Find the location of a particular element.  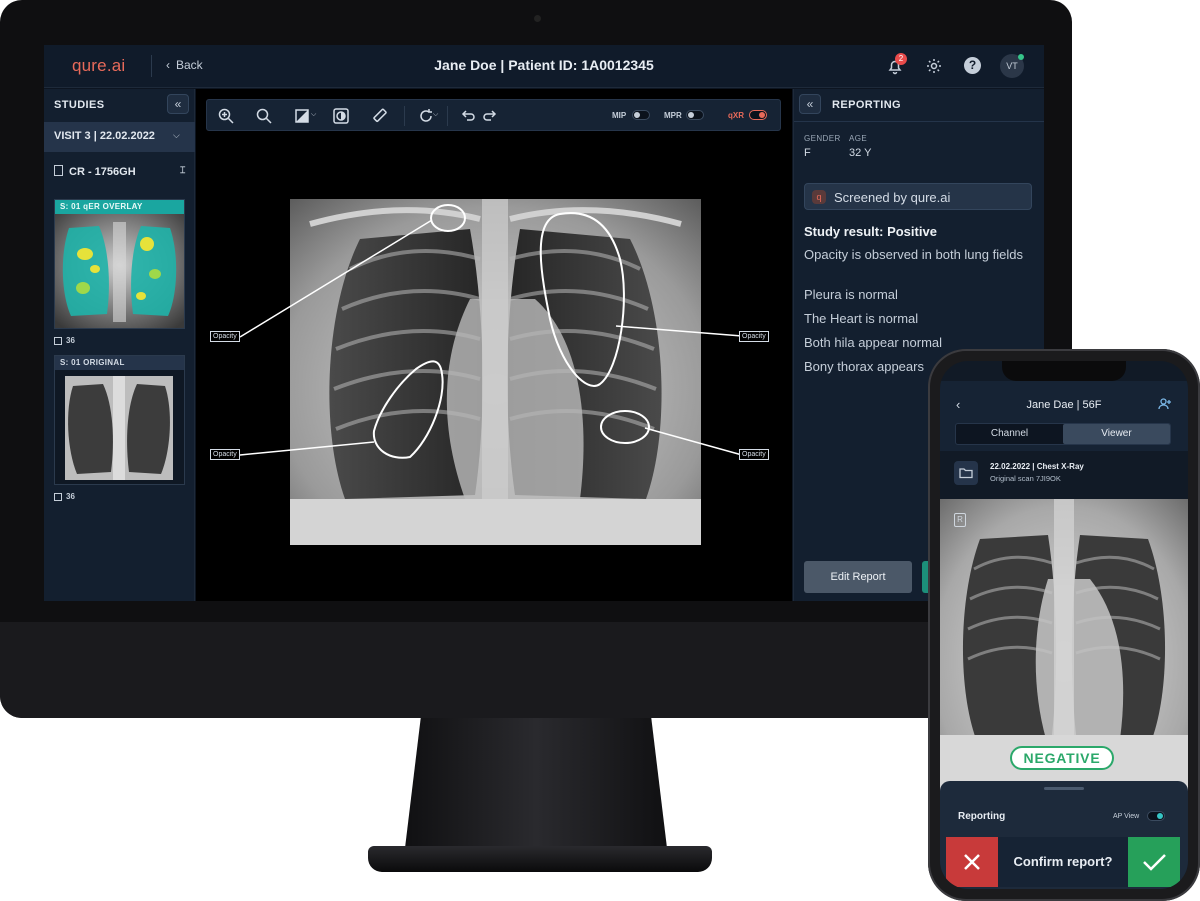

back-button: ‹ Back is located at coordinates (184, 65).